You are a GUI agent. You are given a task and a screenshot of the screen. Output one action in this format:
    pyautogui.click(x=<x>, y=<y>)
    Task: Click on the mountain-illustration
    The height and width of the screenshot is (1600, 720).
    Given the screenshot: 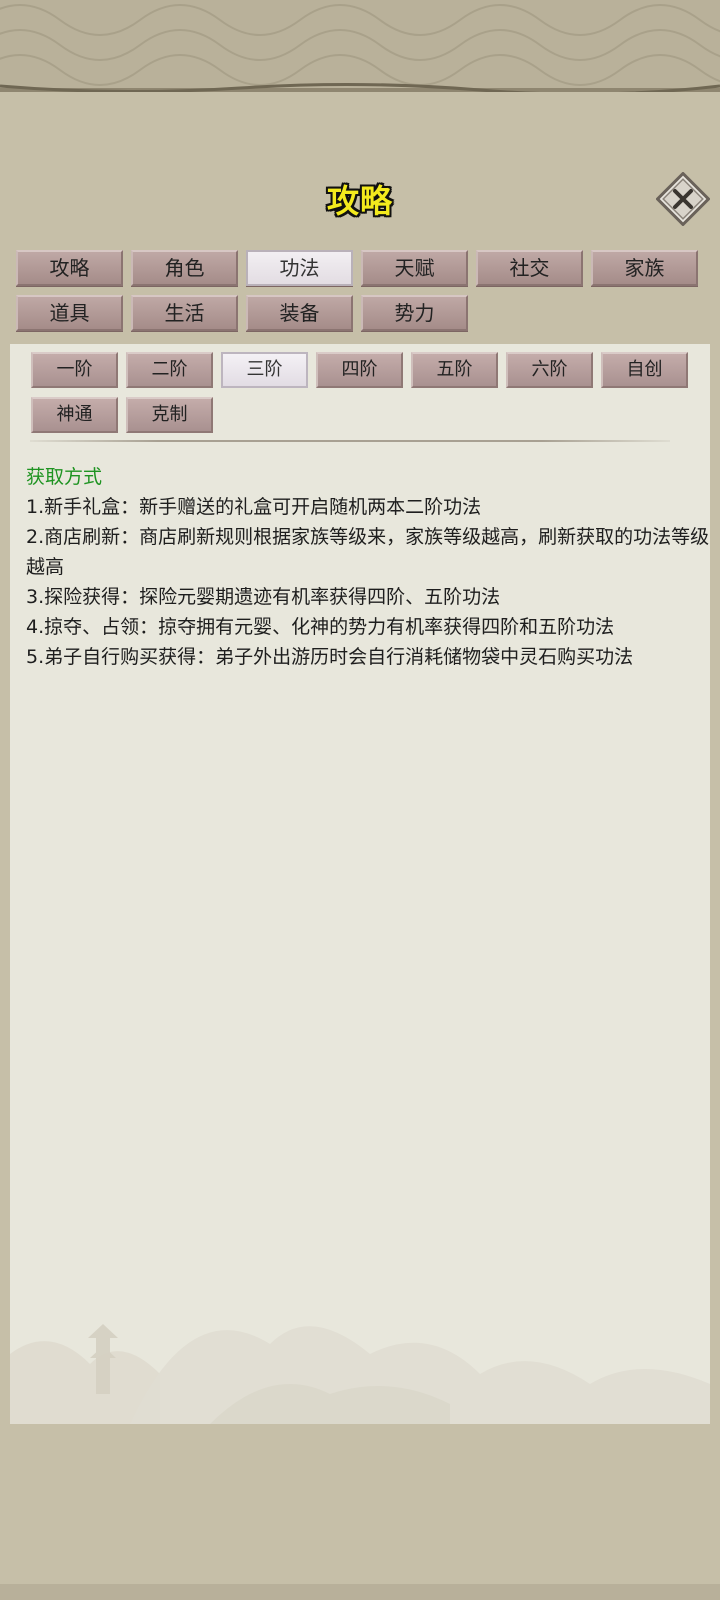 What is the action you would take?
    pyautogui.click(x=360, y=1374)
    